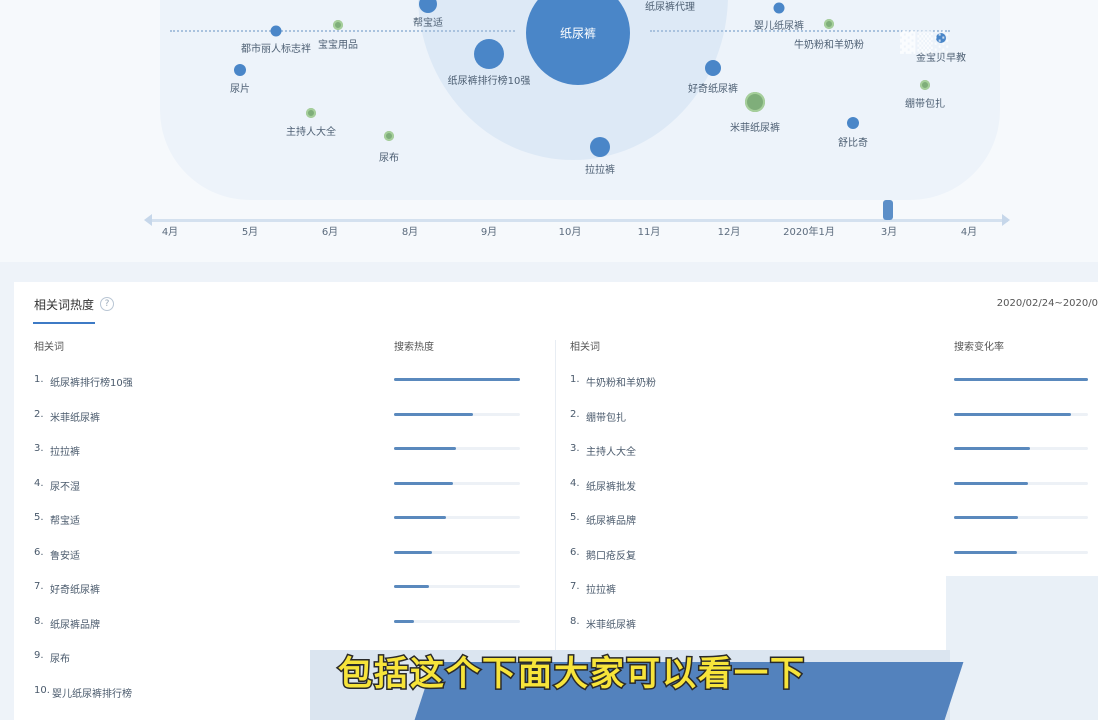 The width and height of the screenshot is (1098, 720). Describe the element at coordinates (92, 692) in the screenshot. I see `related-word-link: 婴儿纸尿裤排行榜` at that location.